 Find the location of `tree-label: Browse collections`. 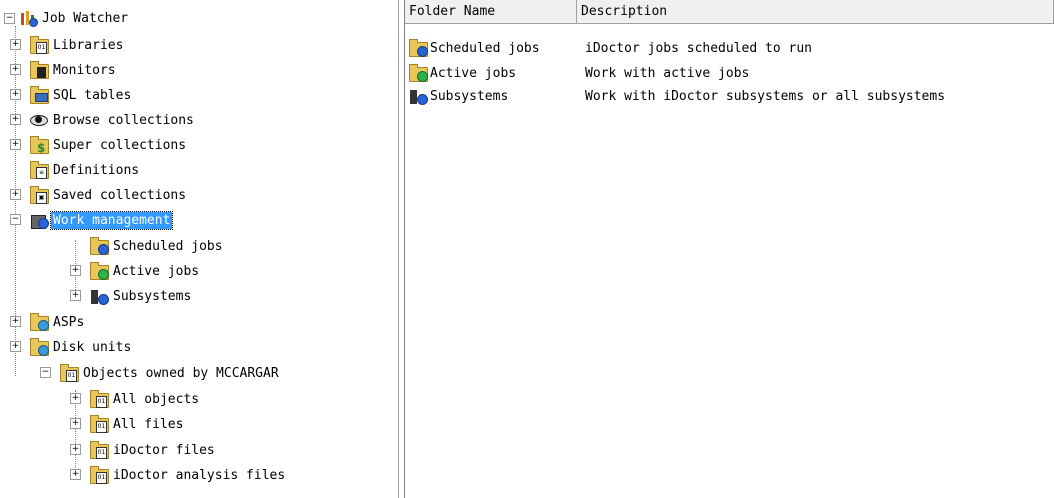

tree-label: Browse collections is located at coordinates (123, 120).